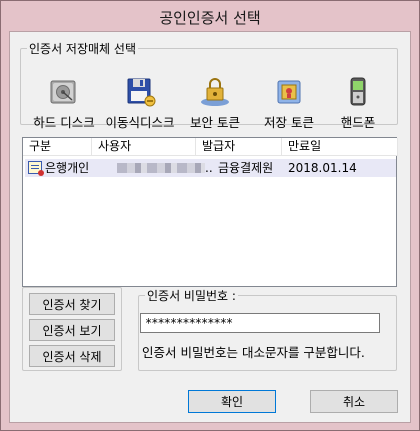 This screenshot has height=431, width=420. What do you see at coordinates (140, 92) in the screenshot?
I see `removable-disk-icon` at bounding box center [140, 92].